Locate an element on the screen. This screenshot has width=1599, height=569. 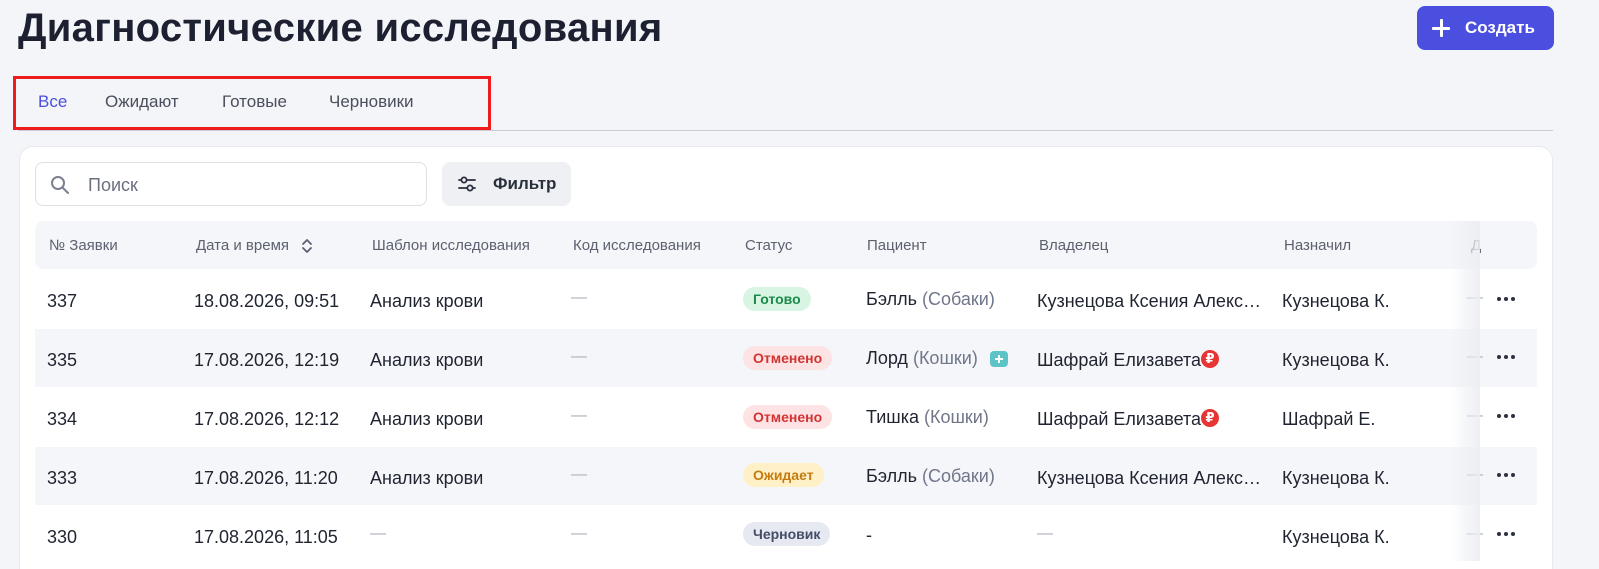
column-header-assigned: Назначил is located at coordinates (1317, 245).